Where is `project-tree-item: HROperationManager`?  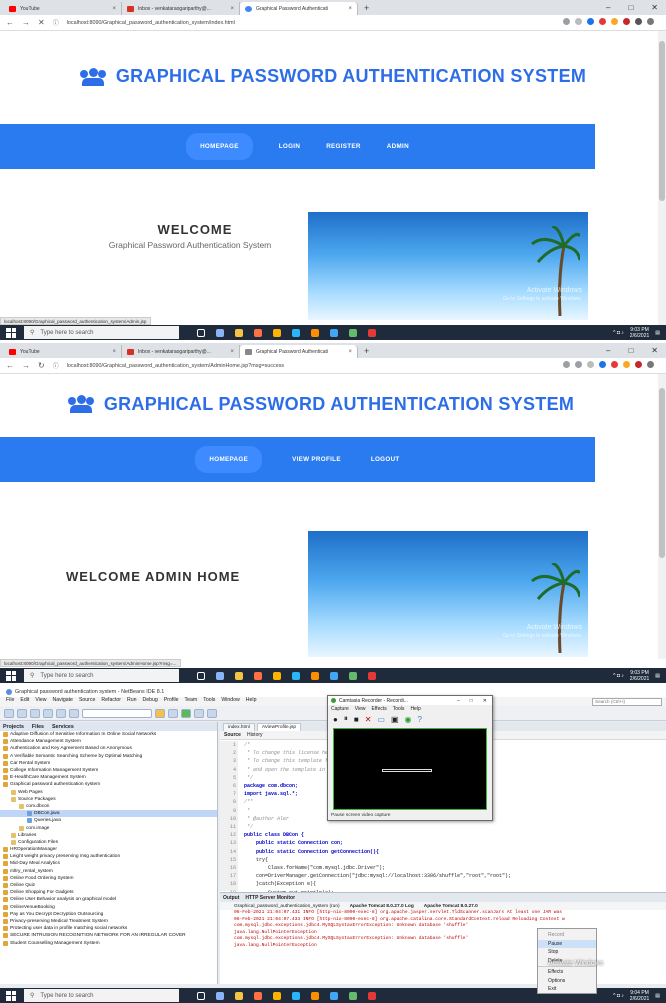 project-tree-item: HROperationManager is located at coordinates (108, 849).